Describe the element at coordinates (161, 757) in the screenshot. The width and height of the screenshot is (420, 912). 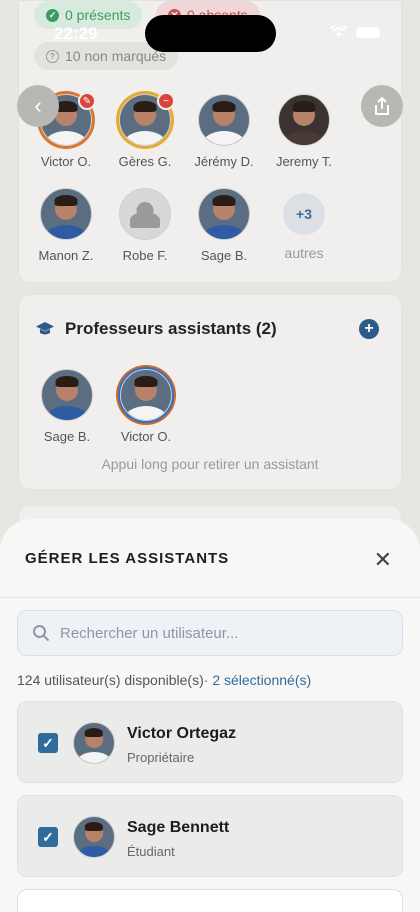
I see `user-role: Propriétaire` at that location.